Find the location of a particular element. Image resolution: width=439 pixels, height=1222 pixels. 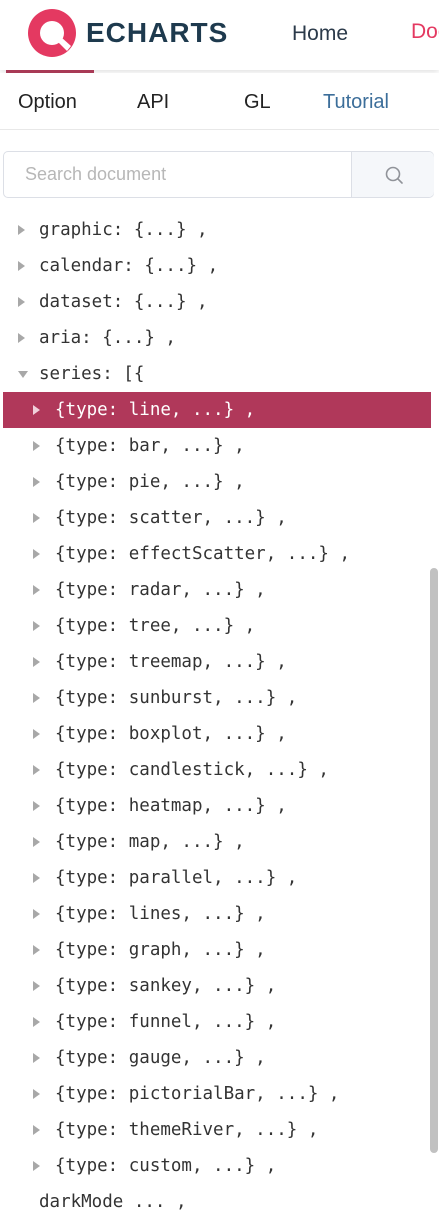

top-header: ECHARTS Home Docs is located at coordinates (219, 35).